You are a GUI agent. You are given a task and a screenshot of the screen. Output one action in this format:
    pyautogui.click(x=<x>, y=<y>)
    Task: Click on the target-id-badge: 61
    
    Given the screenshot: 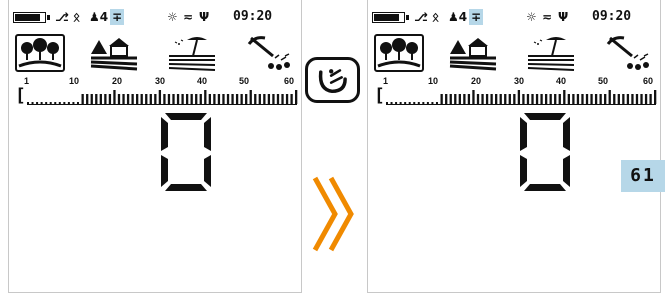 What is the action you would take?
    pyautogui.click(x=643, y=176)
    